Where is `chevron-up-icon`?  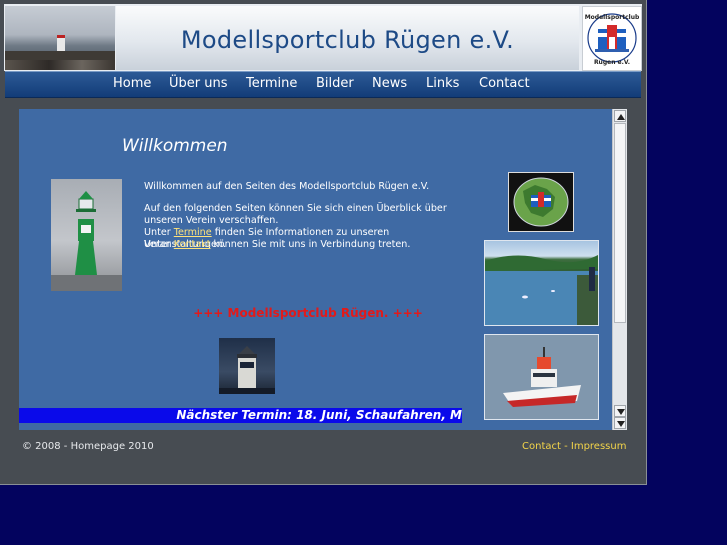 chevron-up-icon is located at coordinates (621, 117).